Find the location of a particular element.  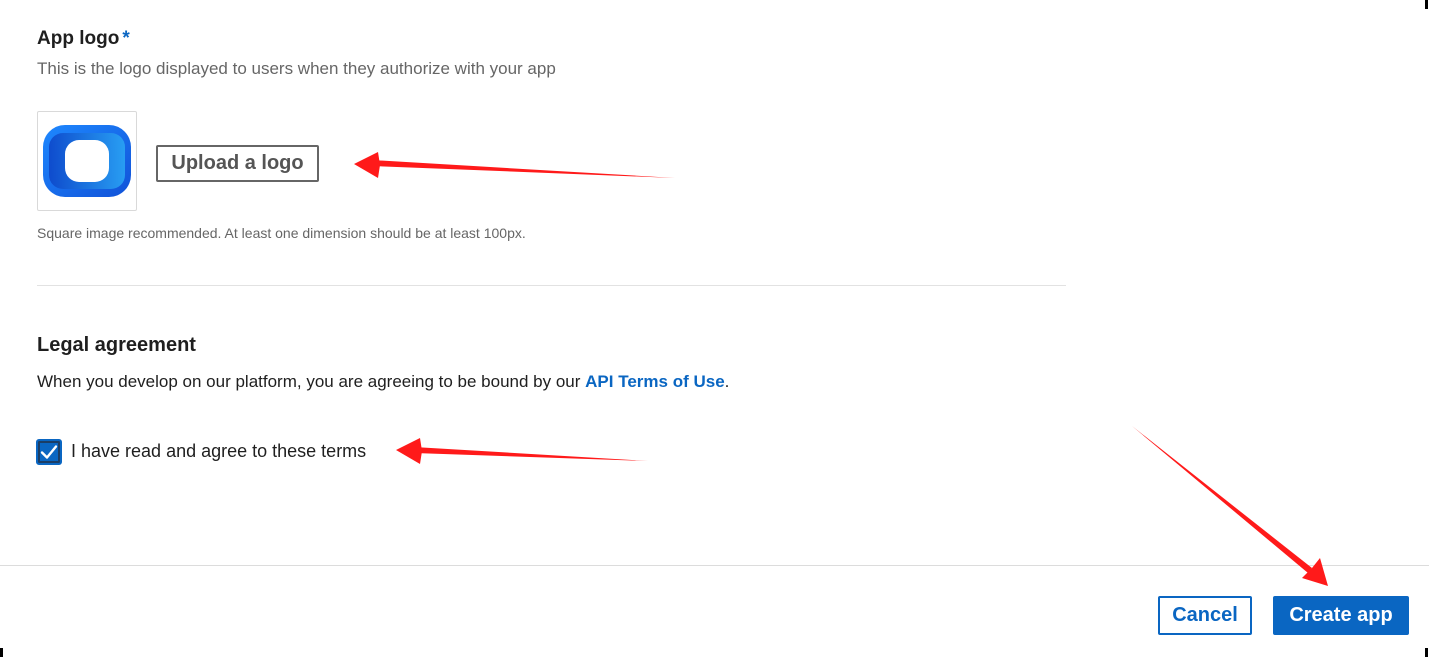

footer-divider is located at coordinates (714, 565).